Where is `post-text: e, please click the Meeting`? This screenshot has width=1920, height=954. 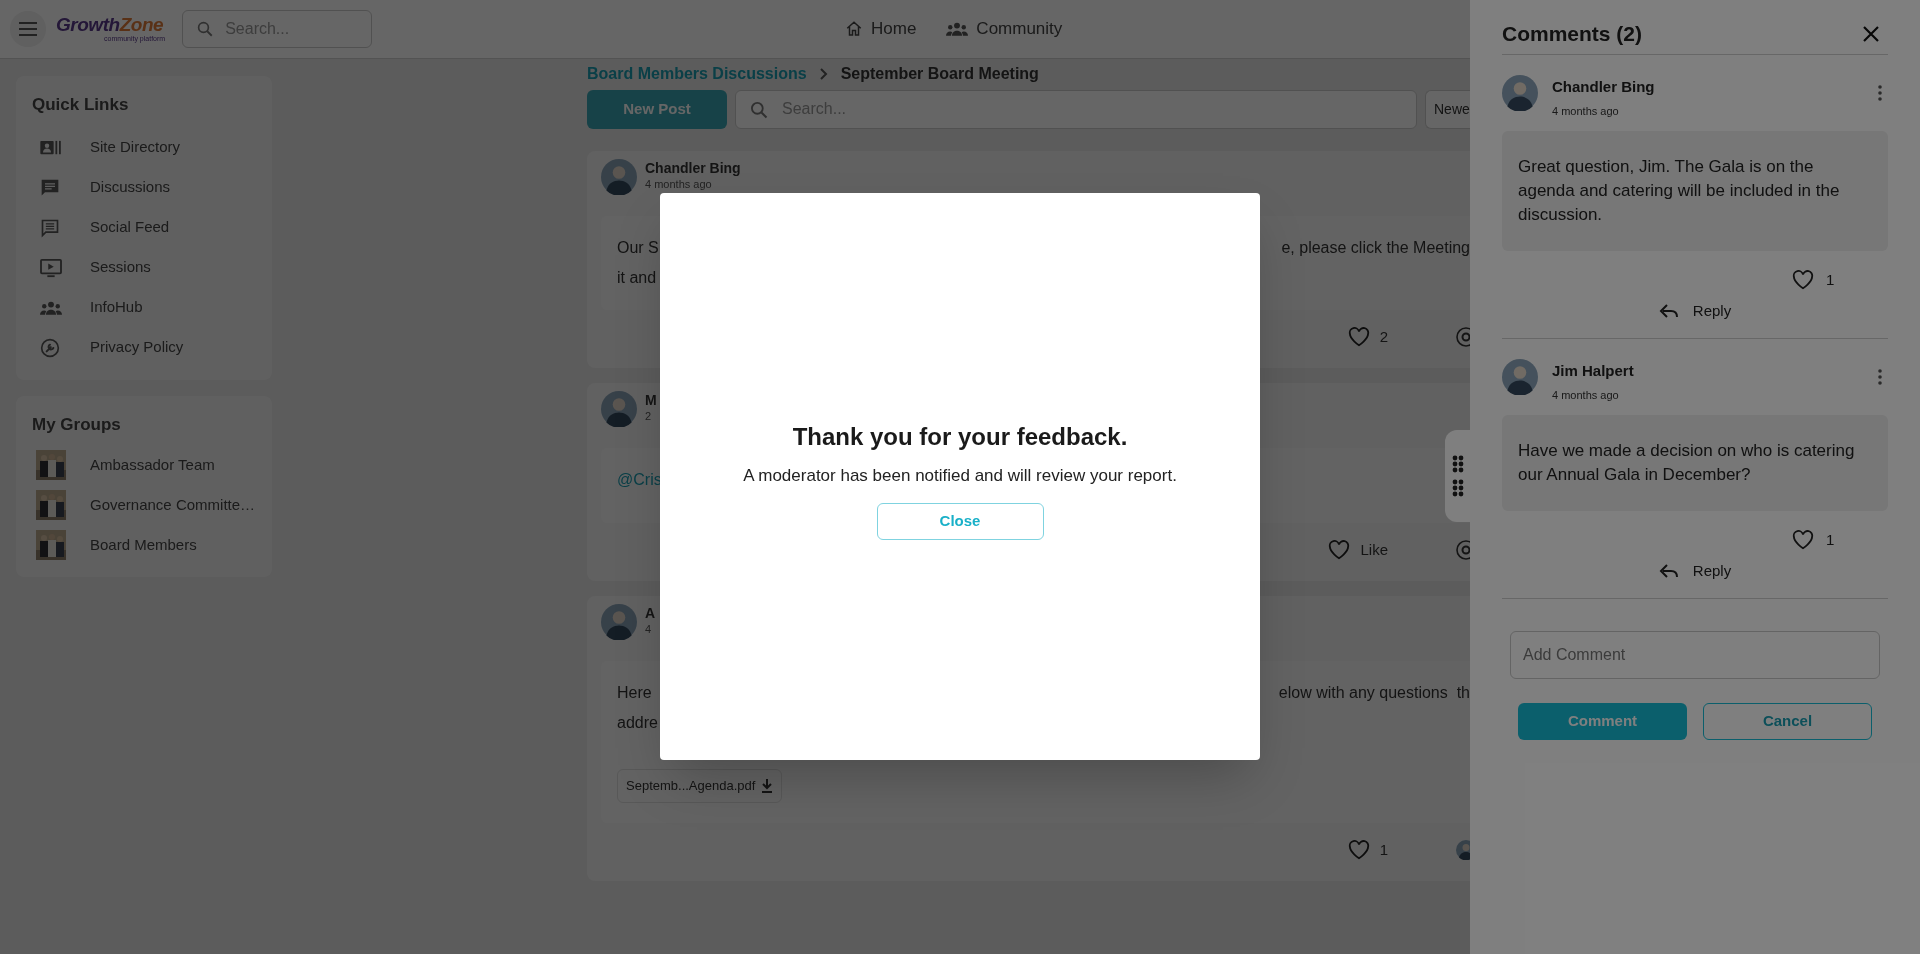 post-text: e, please click the Meeting is located at coordinates (1375, 248).